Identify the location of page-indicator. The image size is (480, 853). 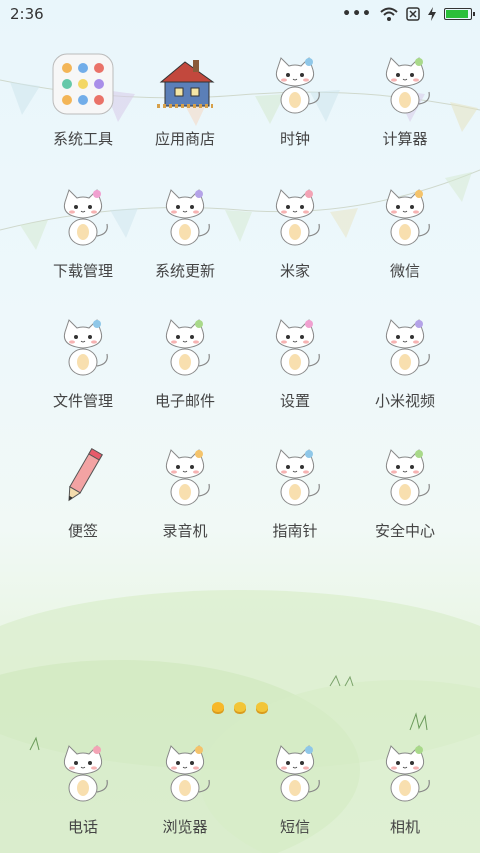
(240, 707).